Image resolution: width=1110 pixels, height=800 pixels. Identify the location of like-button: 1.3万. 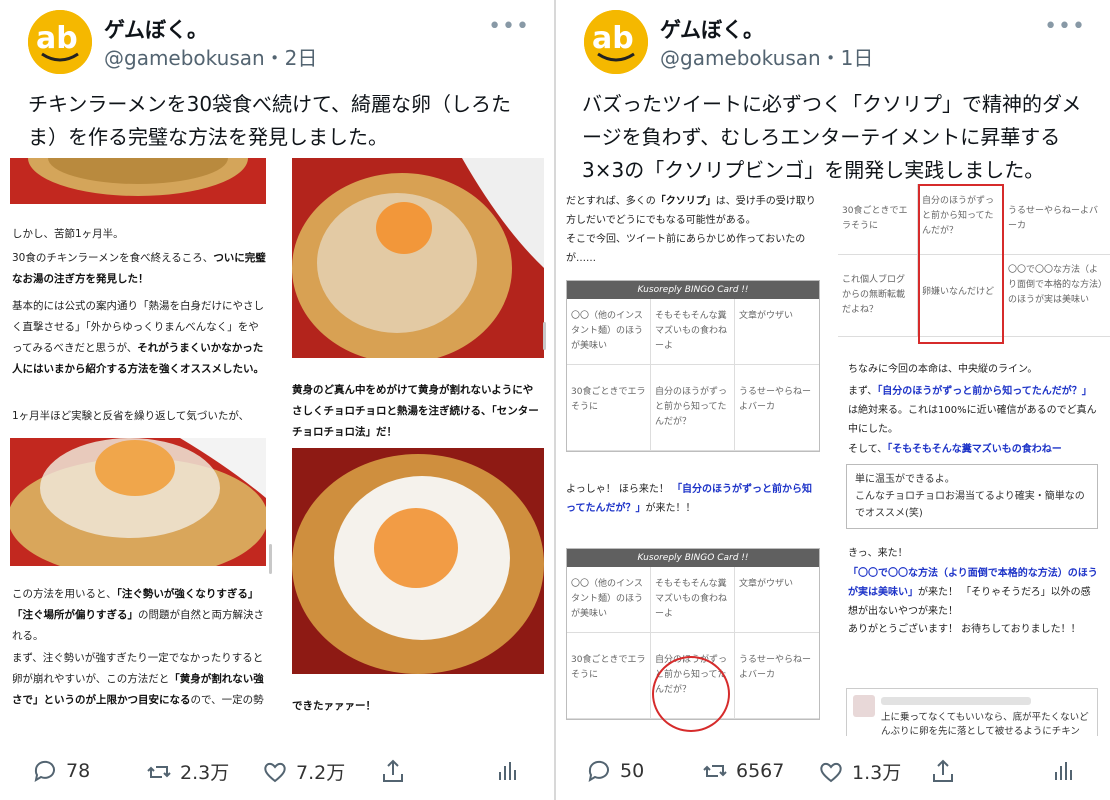
(859, 771).